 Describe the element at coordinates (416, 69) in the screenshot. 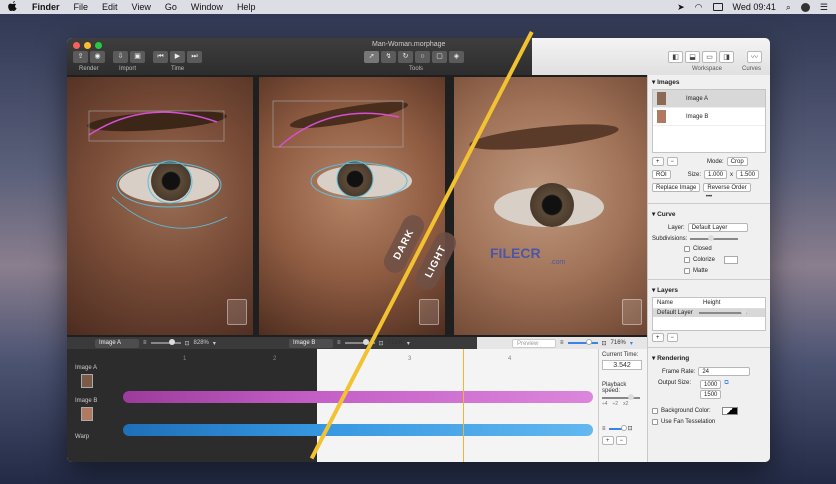

I see `tools-label: Tools` at that location.